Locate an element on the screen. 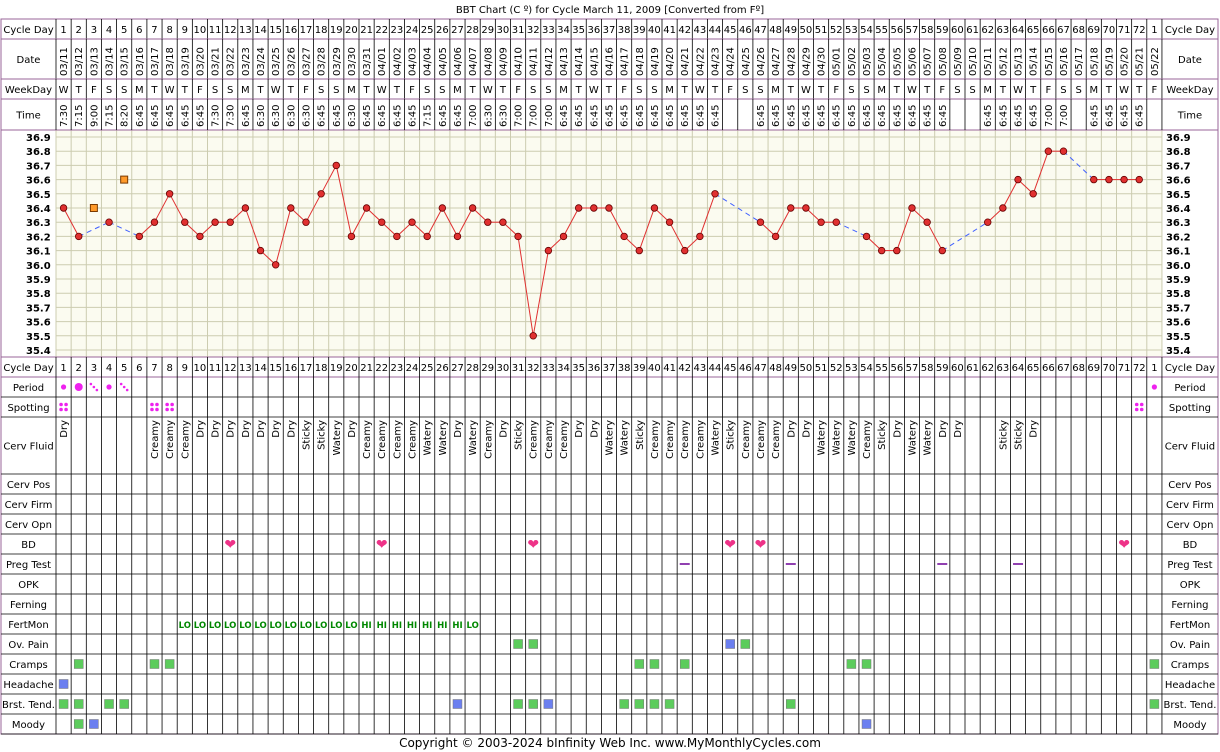  cycle-days-value: 6 is located at coordinates (139, 30).